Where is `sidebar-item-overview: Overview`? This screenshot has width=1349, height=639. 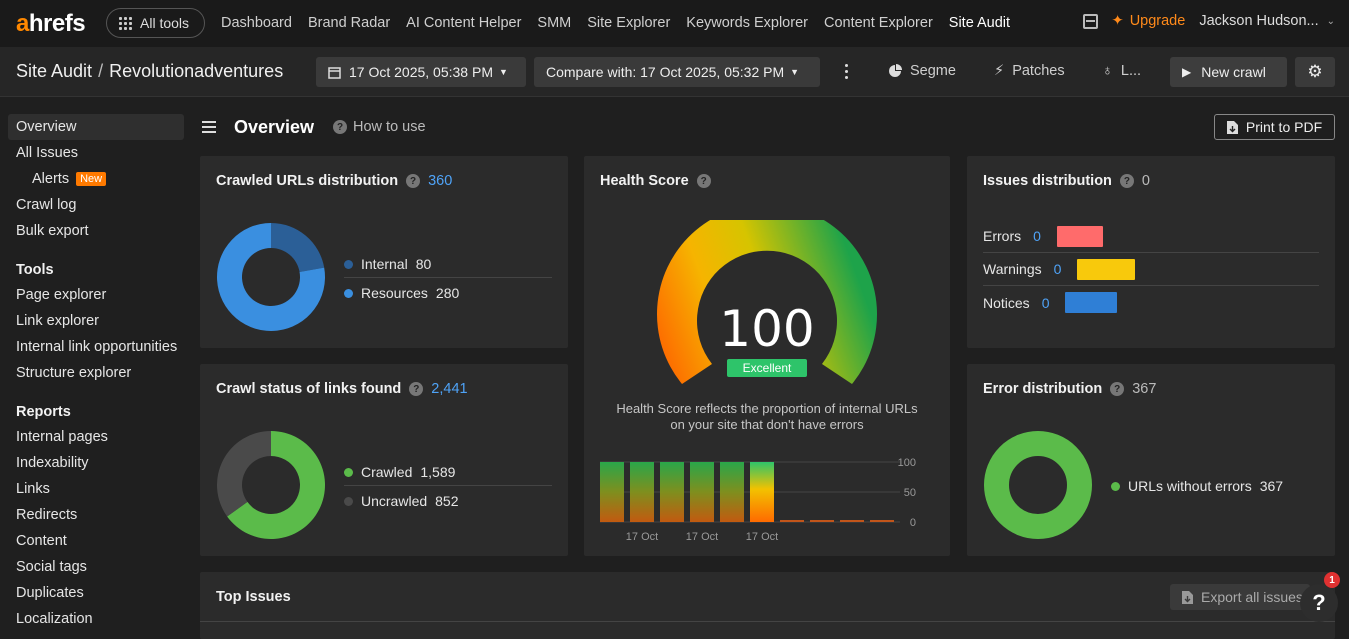 sidebar-item-overview: Overview is located at coordinates (96, 127).